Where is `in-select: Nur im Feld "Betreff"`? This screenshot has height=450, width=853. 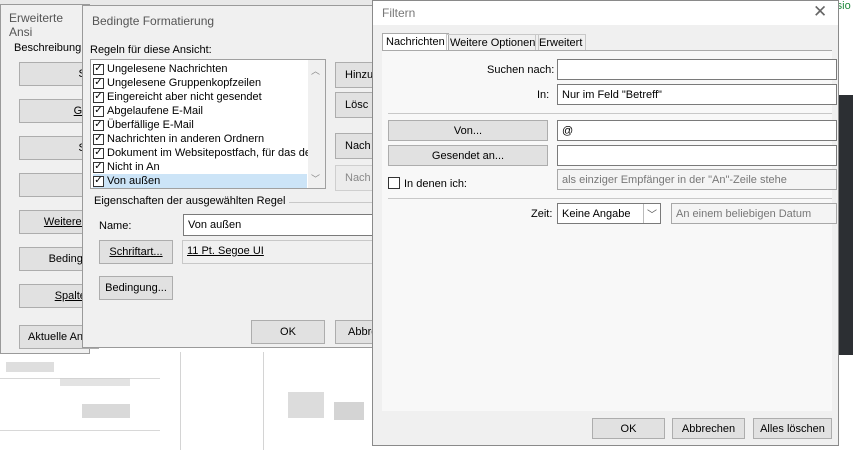
in-select: Nur im Feld "Betreff" is located at coordinates (697, 94).